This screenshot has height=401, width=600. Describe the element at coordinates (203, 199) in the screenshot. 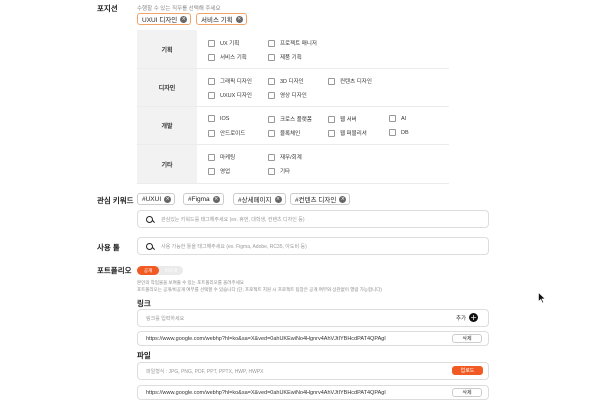

I see `keyword-chip-figma: #Figma ×` at that location.